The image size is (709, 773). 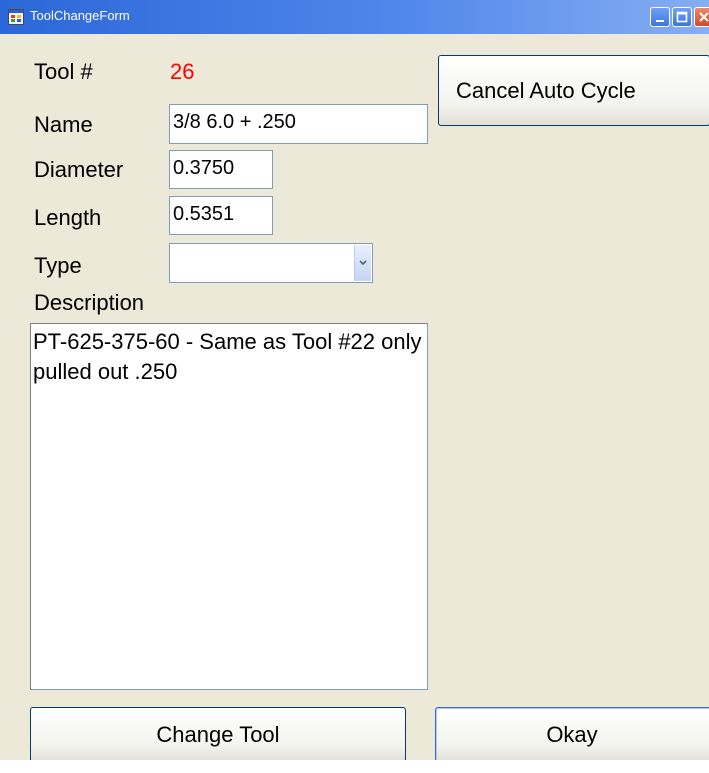 What do you see at coordinates (89, 302) in the screenshot?
I see `description-label: Description` at bounding box center [89, 302].